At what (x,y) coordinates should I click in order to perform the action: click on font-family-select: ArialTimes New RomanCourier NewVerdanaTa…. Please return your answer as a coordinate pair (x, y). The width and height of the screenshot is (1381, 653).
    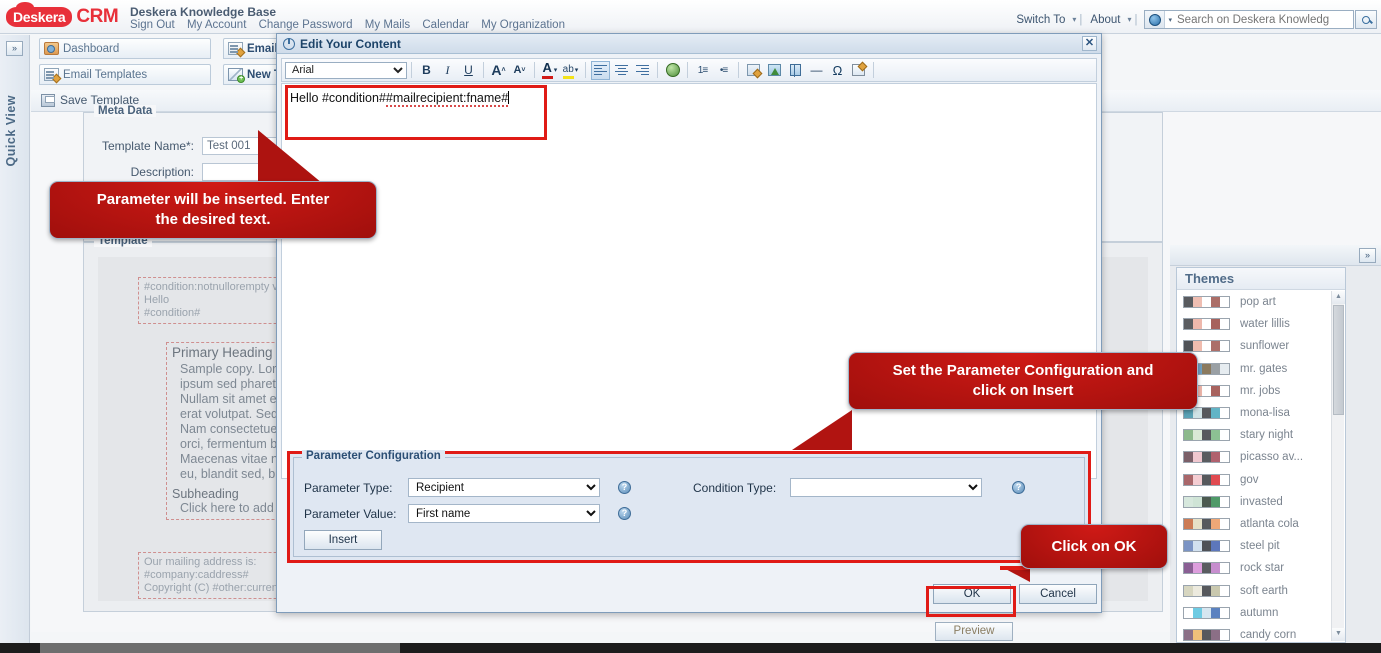
    Looking at the image, I should click on (346, 70).